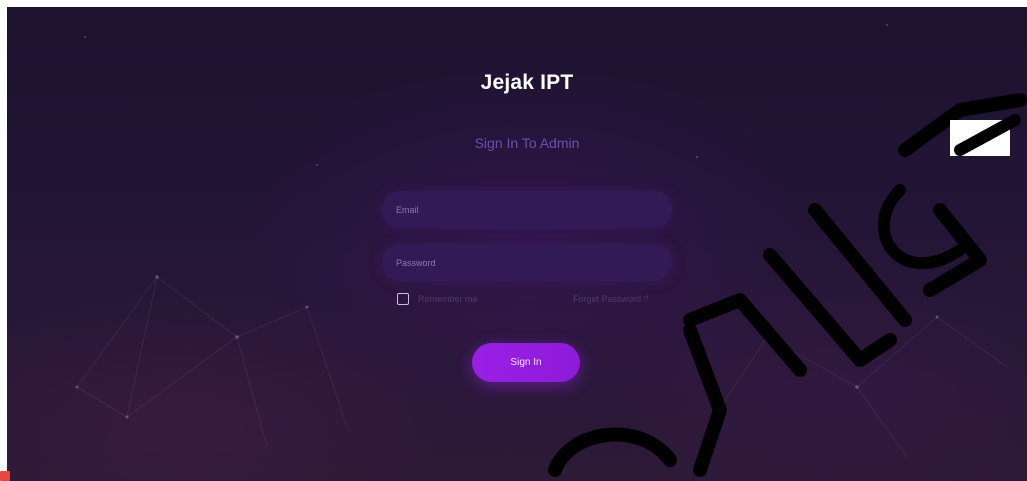  What do you see at coordinates (611, 299) in the screenshot?
I see `forgot-password-link: Forget Password ?` at bounding box center [611, 299].